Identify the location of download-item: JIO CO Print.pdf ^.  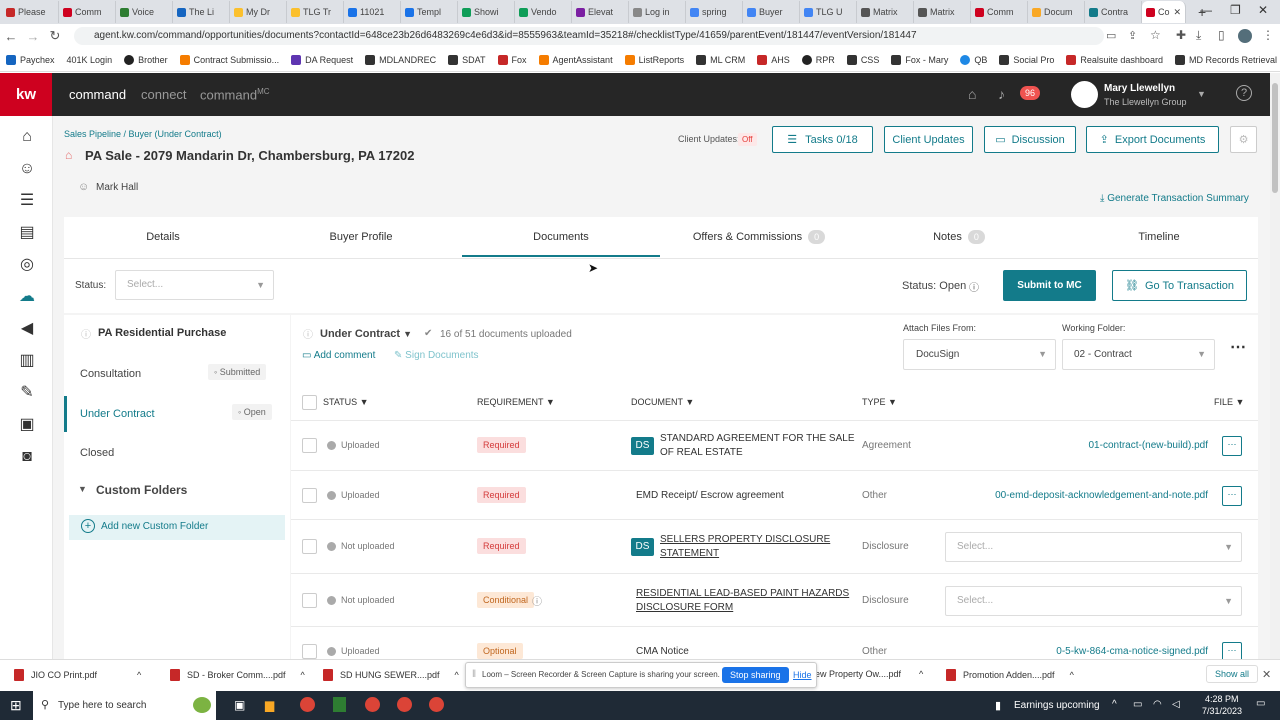
(77, 675).